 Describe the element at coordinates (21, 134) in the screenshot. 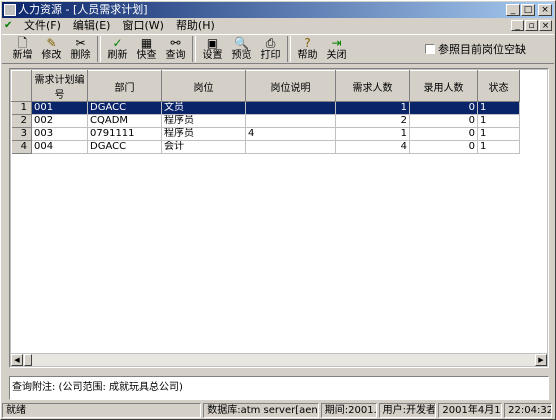

I see `row-number: 3` at that location.